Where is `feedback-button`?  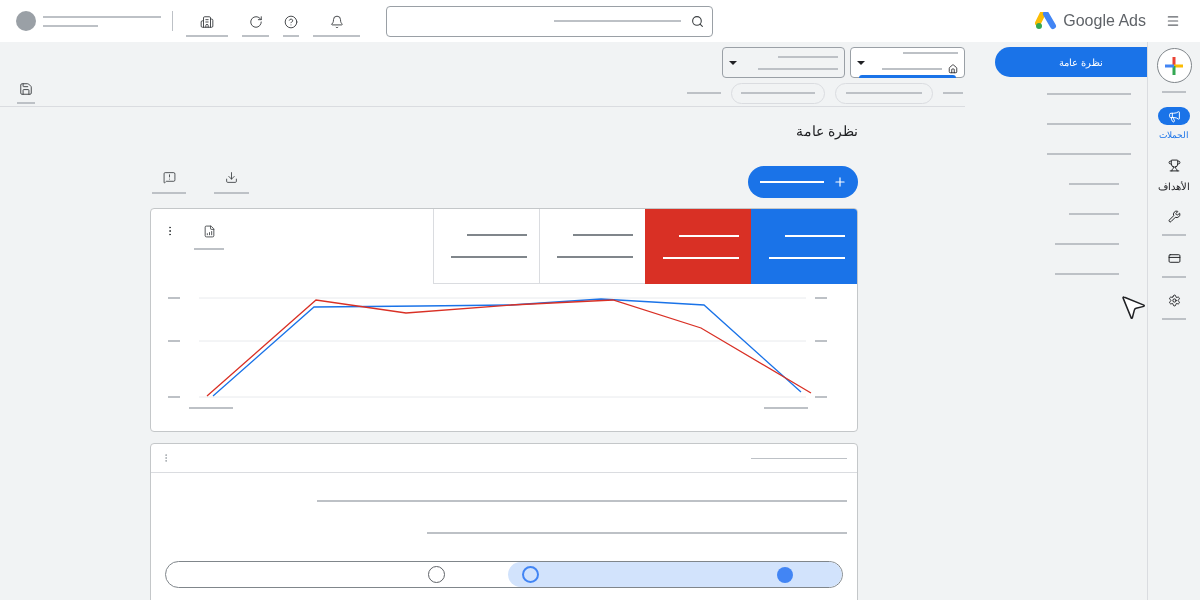
feedback-button is located at coordinates (169, 182).